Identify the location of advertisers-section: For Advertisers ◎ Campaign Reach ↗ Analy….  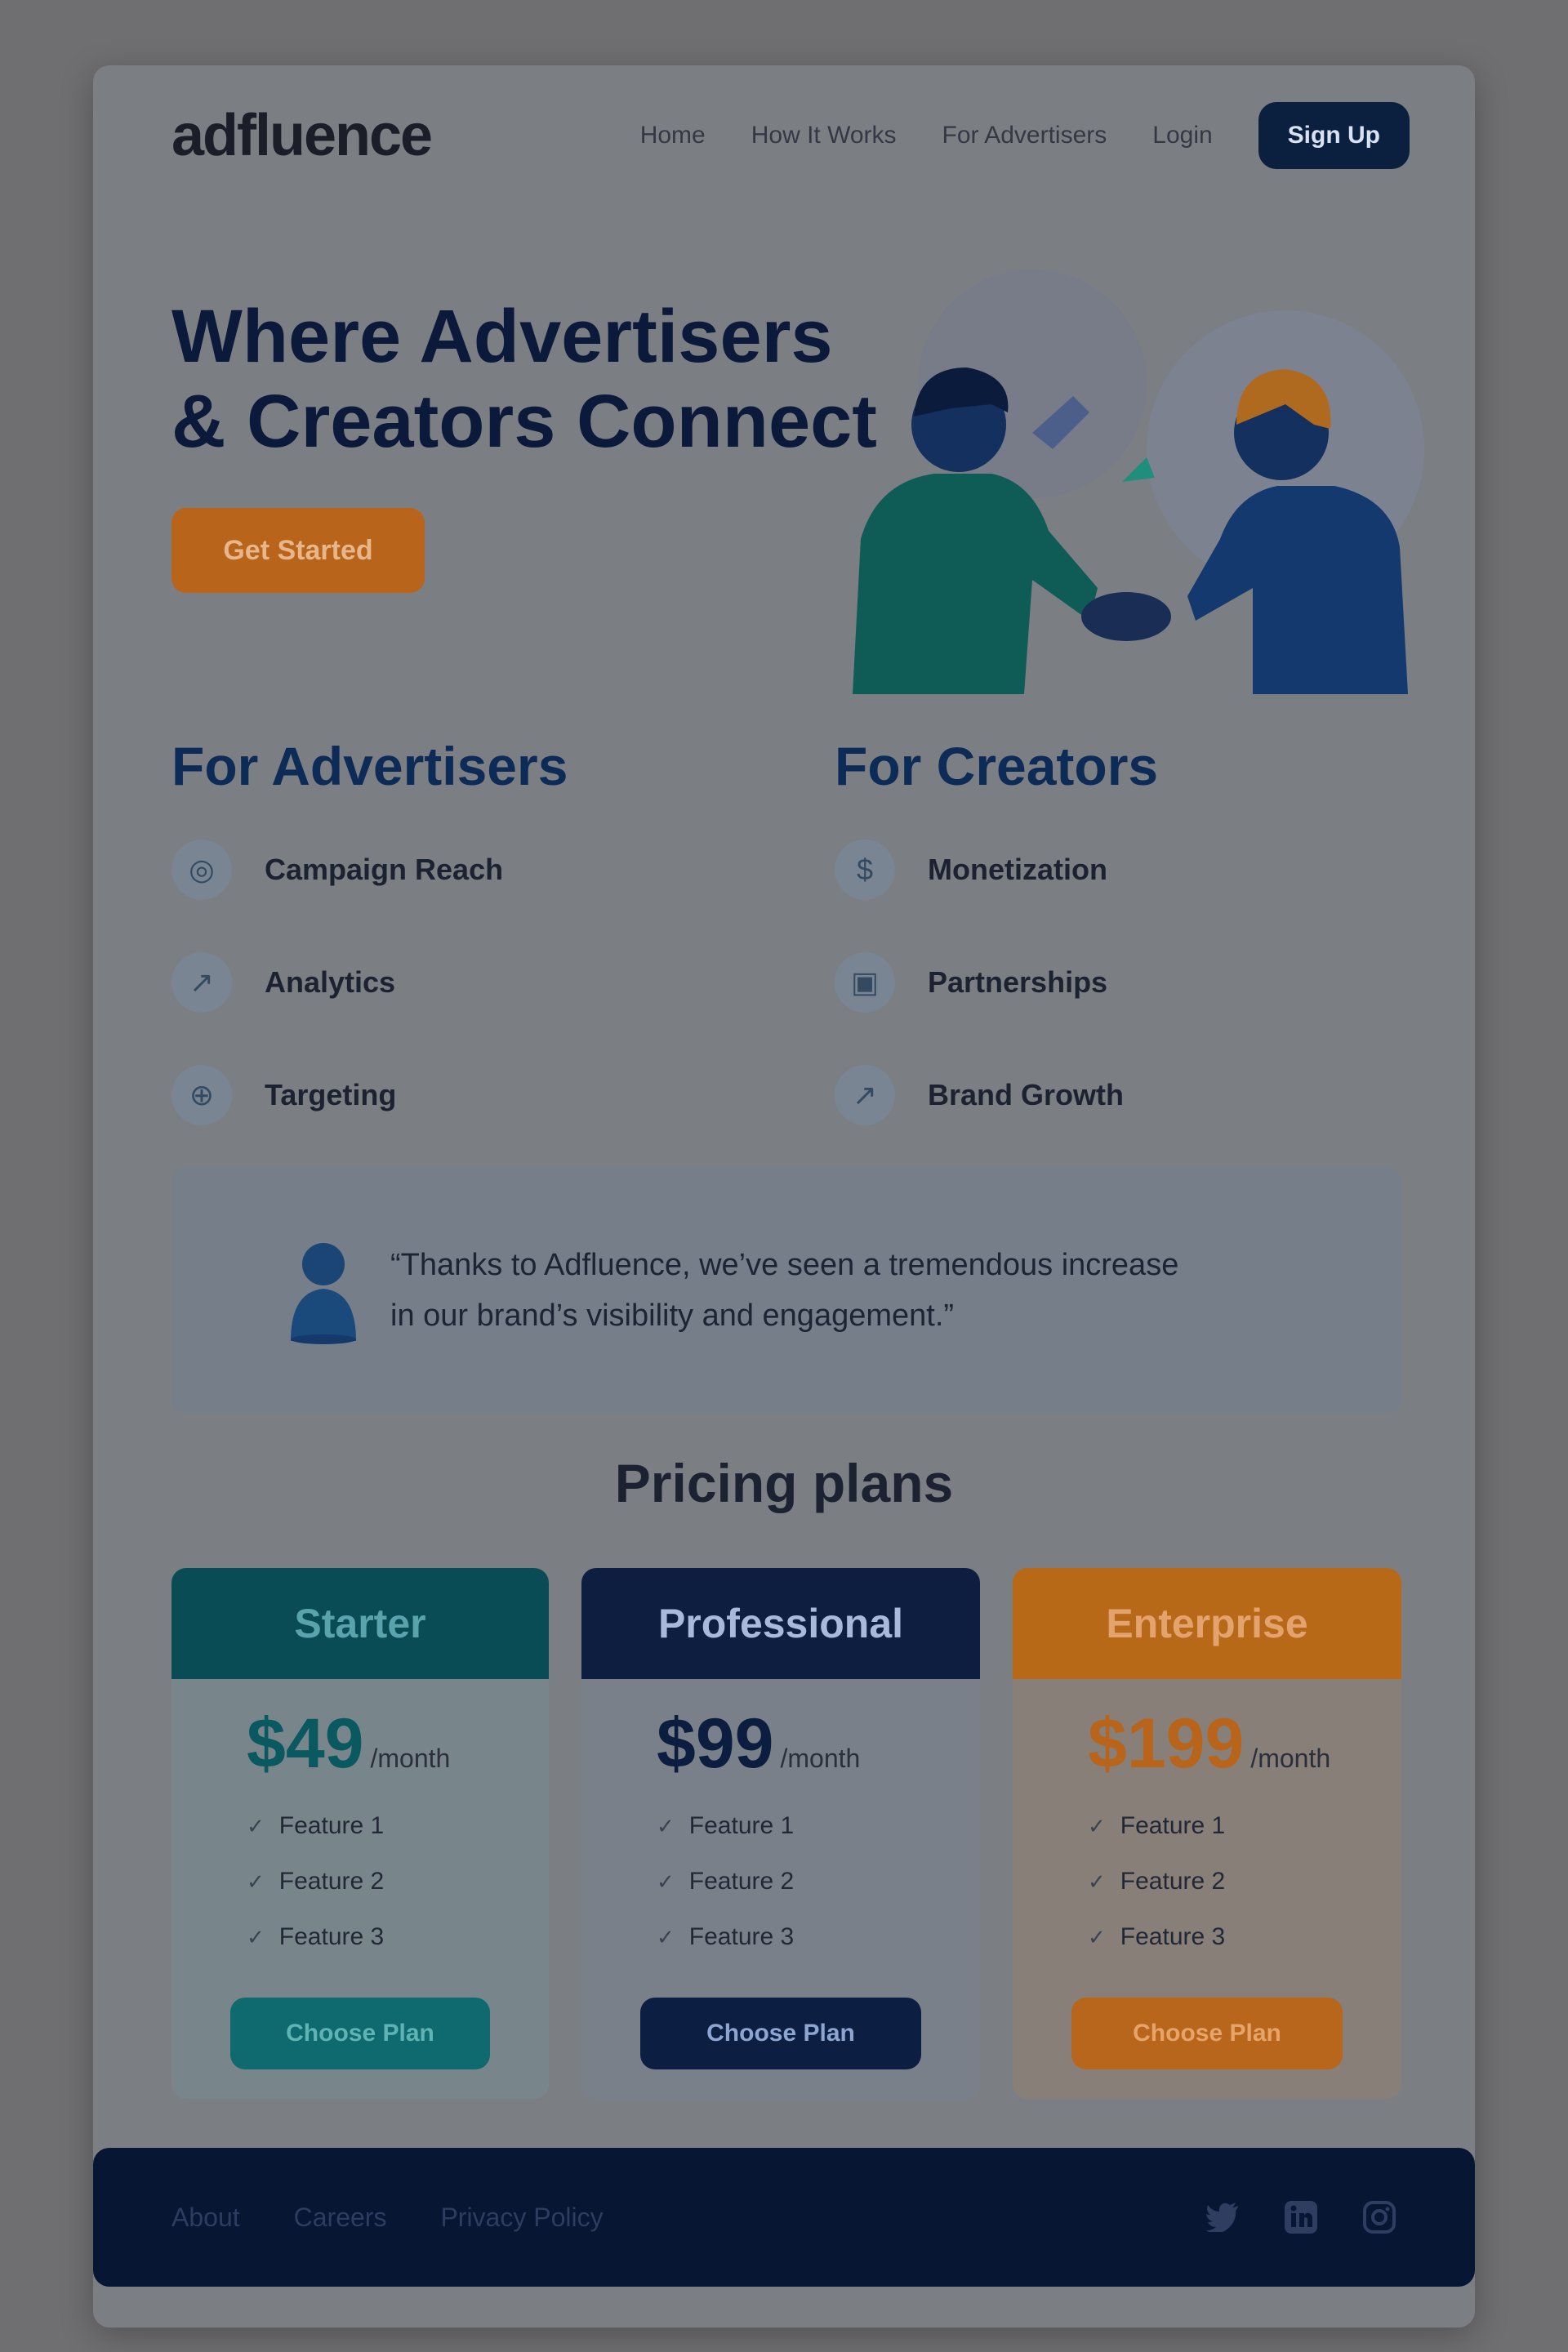
(474, 930).